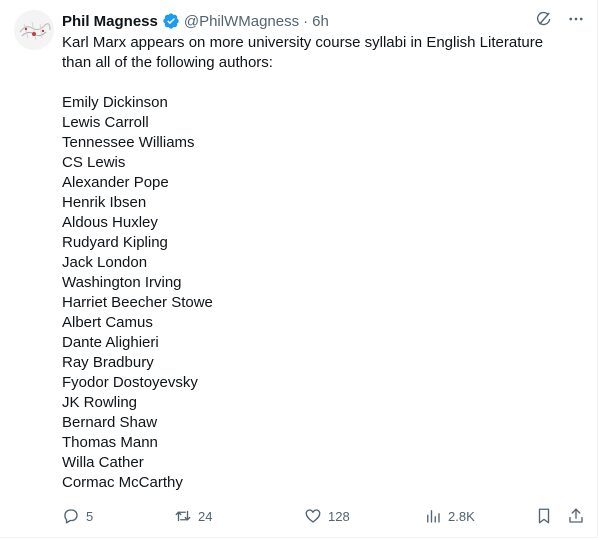 The image size is (600, 540). I want to click on list-item: Rudyard Kipling, so click(115, 242).